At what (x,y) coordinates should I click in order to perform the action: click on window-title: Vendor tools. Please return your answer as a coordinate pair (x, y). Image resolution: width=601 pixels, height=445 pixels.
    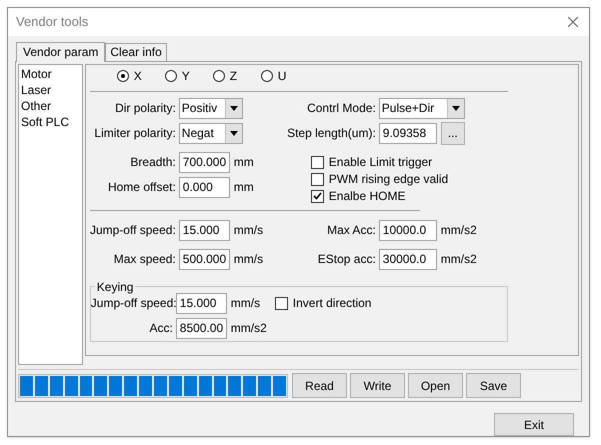
    Looking at the image, I should click on (52, 22).